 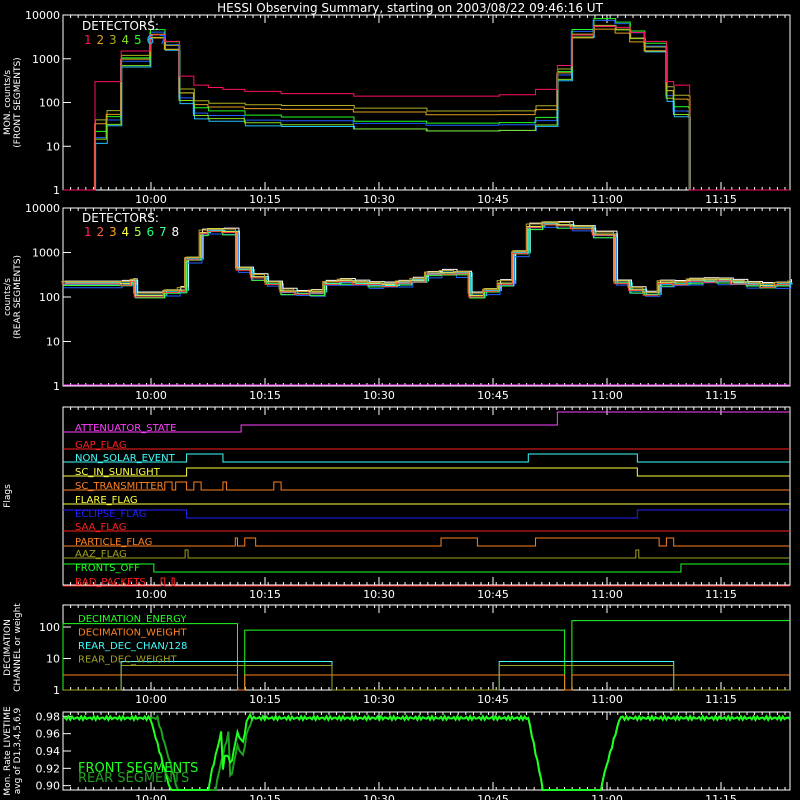 I want to click on flag-label: PARTICLE_FLAG, so click(x=113, y=542).